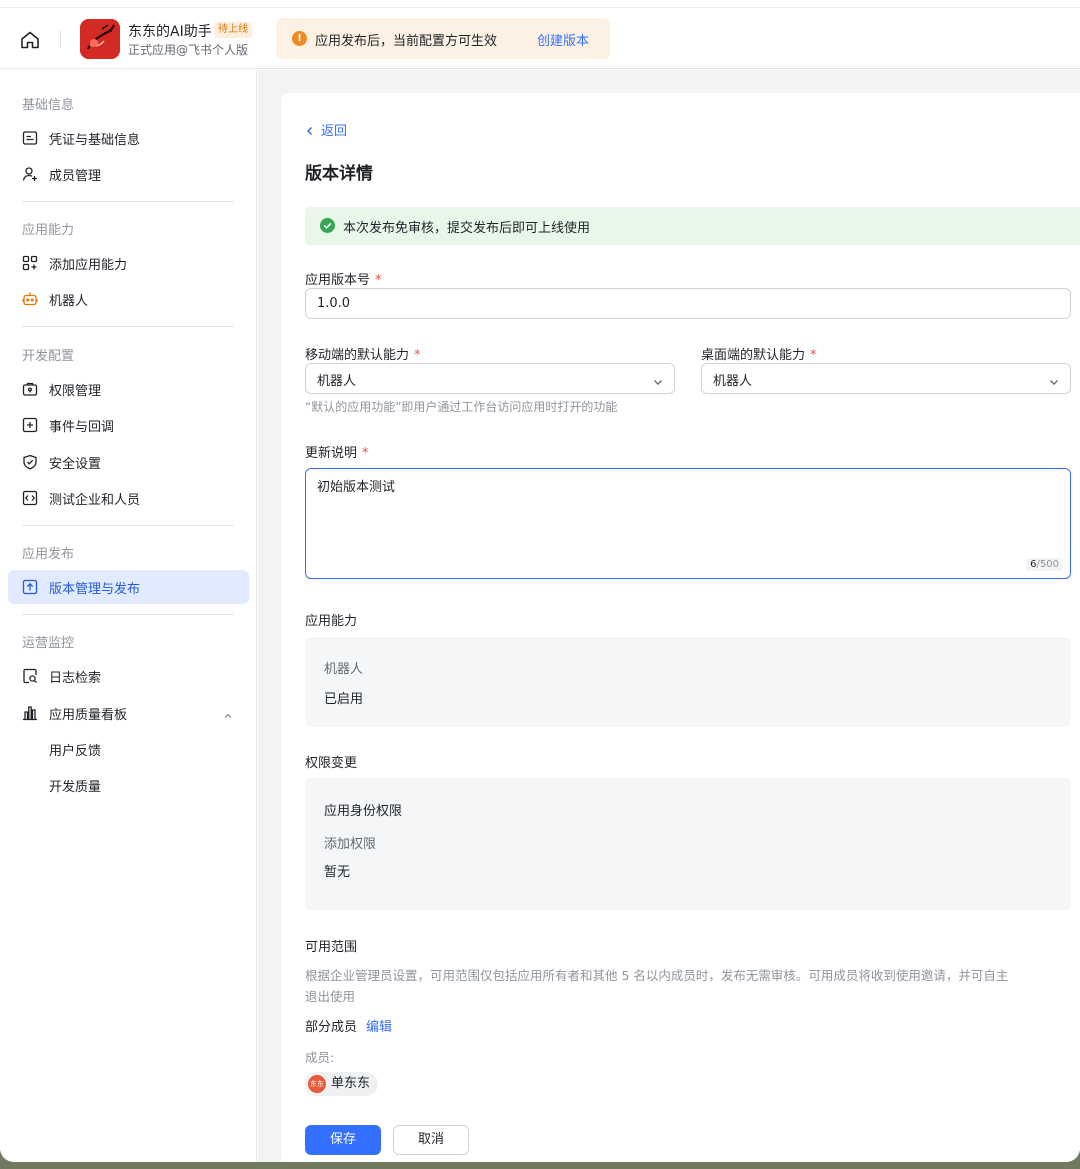  What do you see at coordinates (75, 464) in the screenshot?
I see `sidebar-item-label: 安全设置` at bounding box center [75, 464].